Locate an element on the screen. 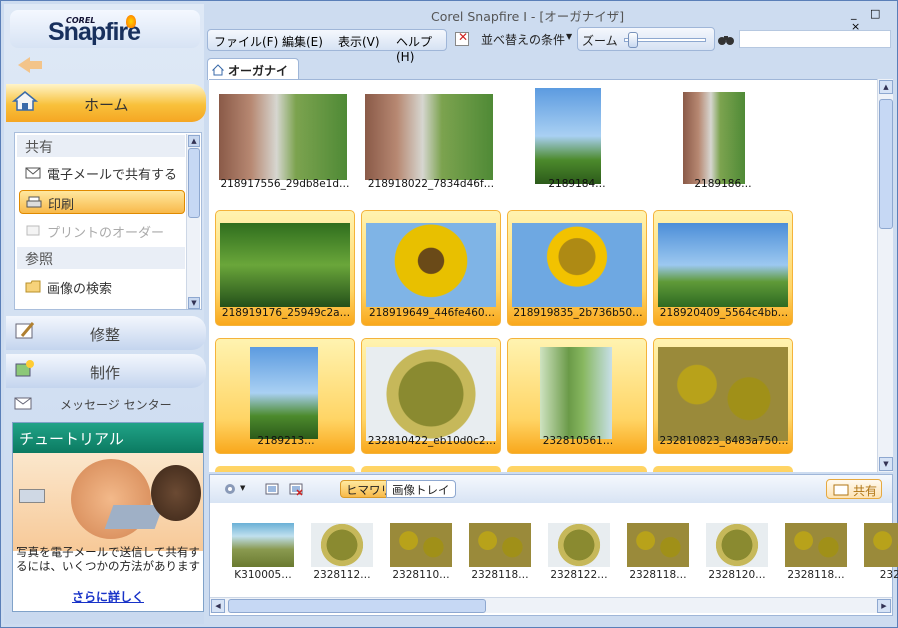 The image size is (898, 628). menu-file: ファイル(F) is located at coordinates (246, 41).